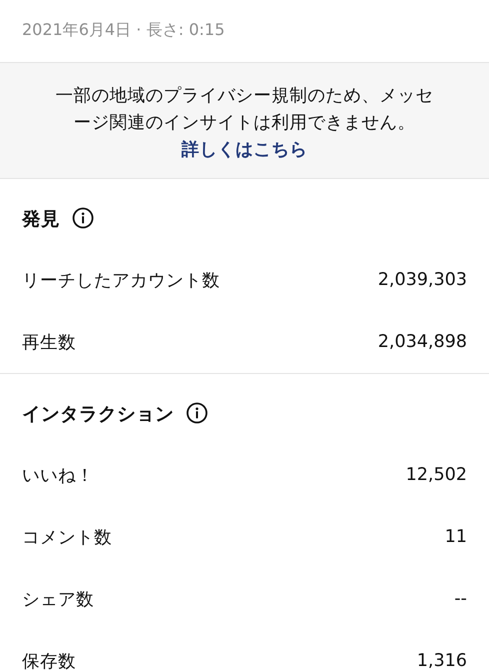  I want to click on metric-label: リーチしたアカウント数, so click(121, 281).